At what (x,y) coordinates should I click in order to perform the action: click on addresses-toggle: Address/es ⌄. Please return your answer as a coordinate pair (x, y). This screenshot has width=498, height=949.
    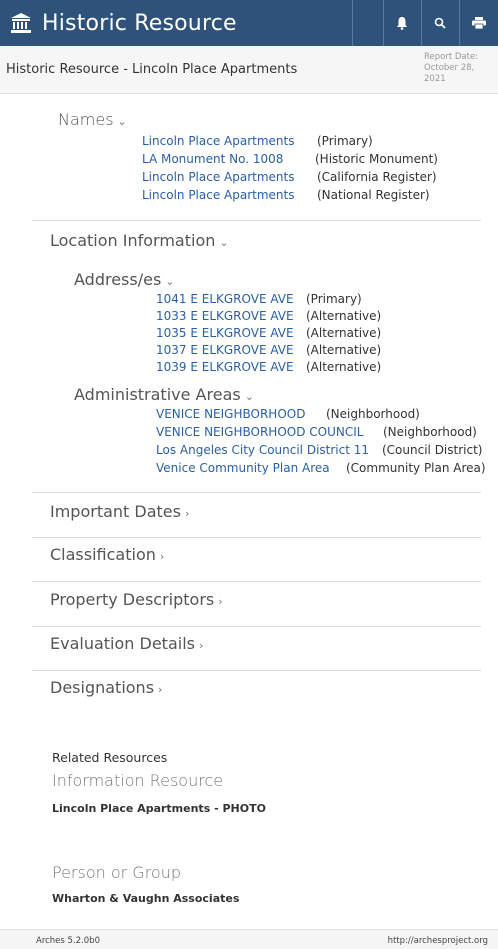
    Looking at the image, I should click on (124, 279).